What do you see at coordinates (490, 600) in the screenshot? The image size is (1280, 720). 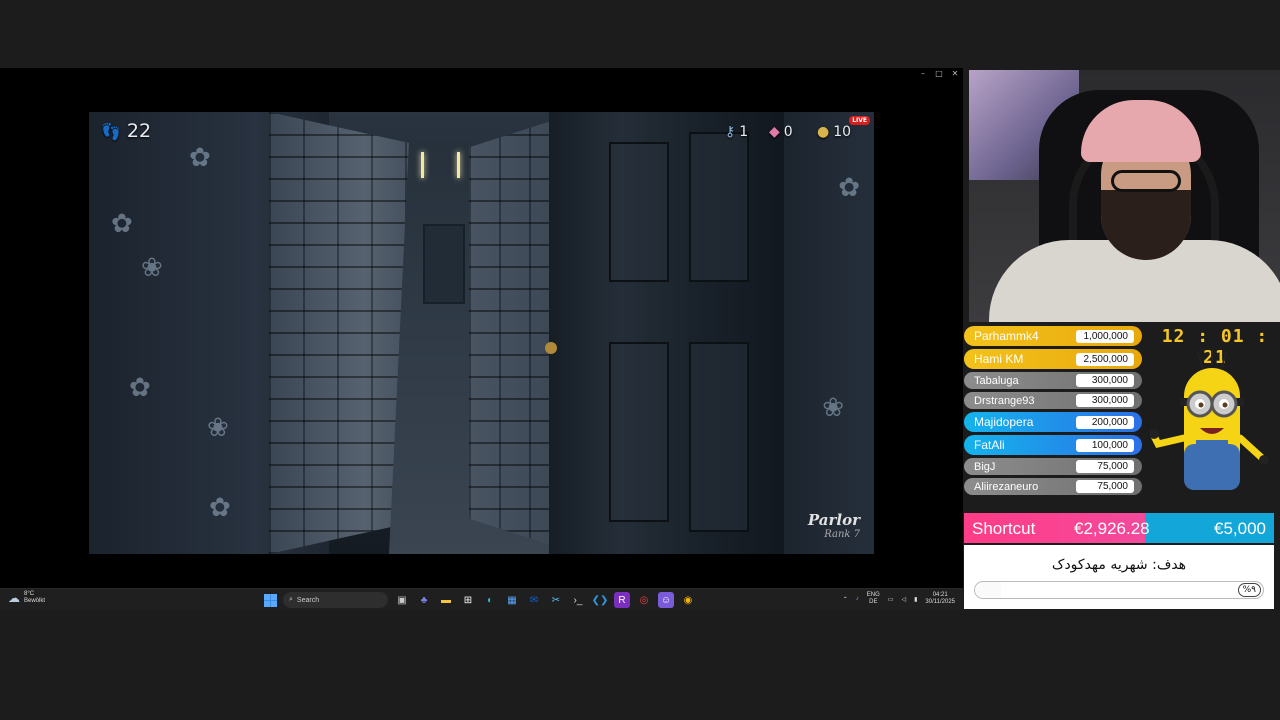 I see `edge-icon: ◐` at bounding box center [490, 600].